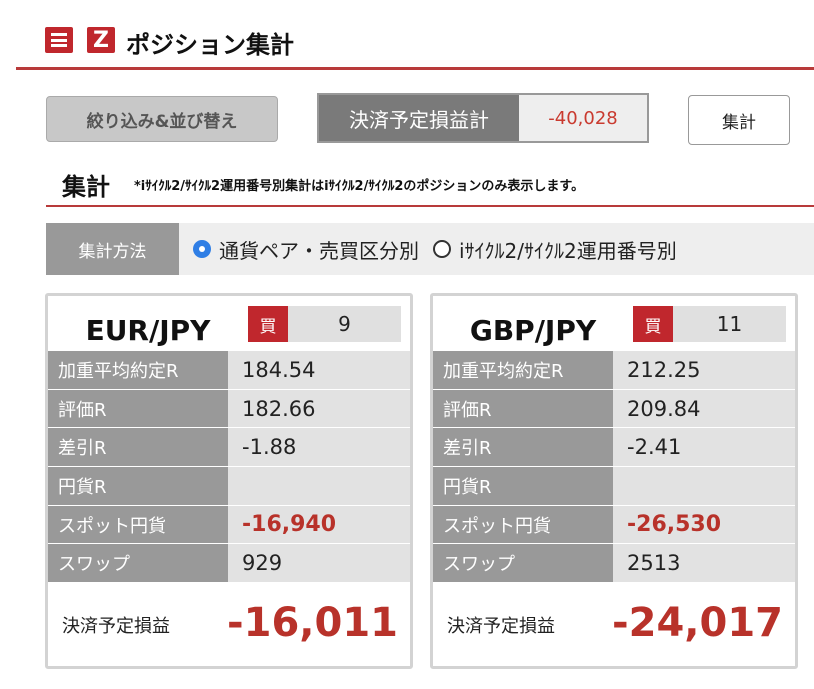 The width and height of the screenshot is (814, 689). What do you see at coordinates (202, 249) in the screenshot?
I see `radio-selected-icon` at bounding box center [202, 249].